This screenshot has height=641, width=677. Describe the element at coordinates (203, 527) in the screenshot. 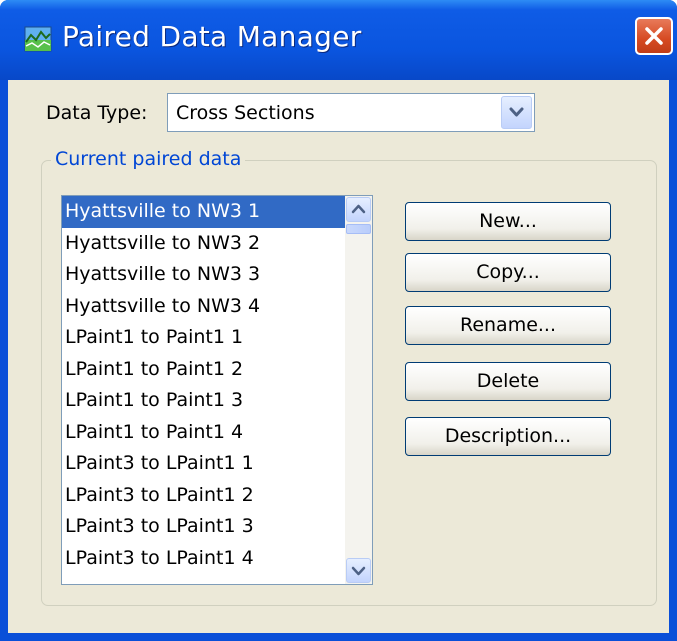

I see `list-item: LPaint3 to LPaint1 3` at that location.